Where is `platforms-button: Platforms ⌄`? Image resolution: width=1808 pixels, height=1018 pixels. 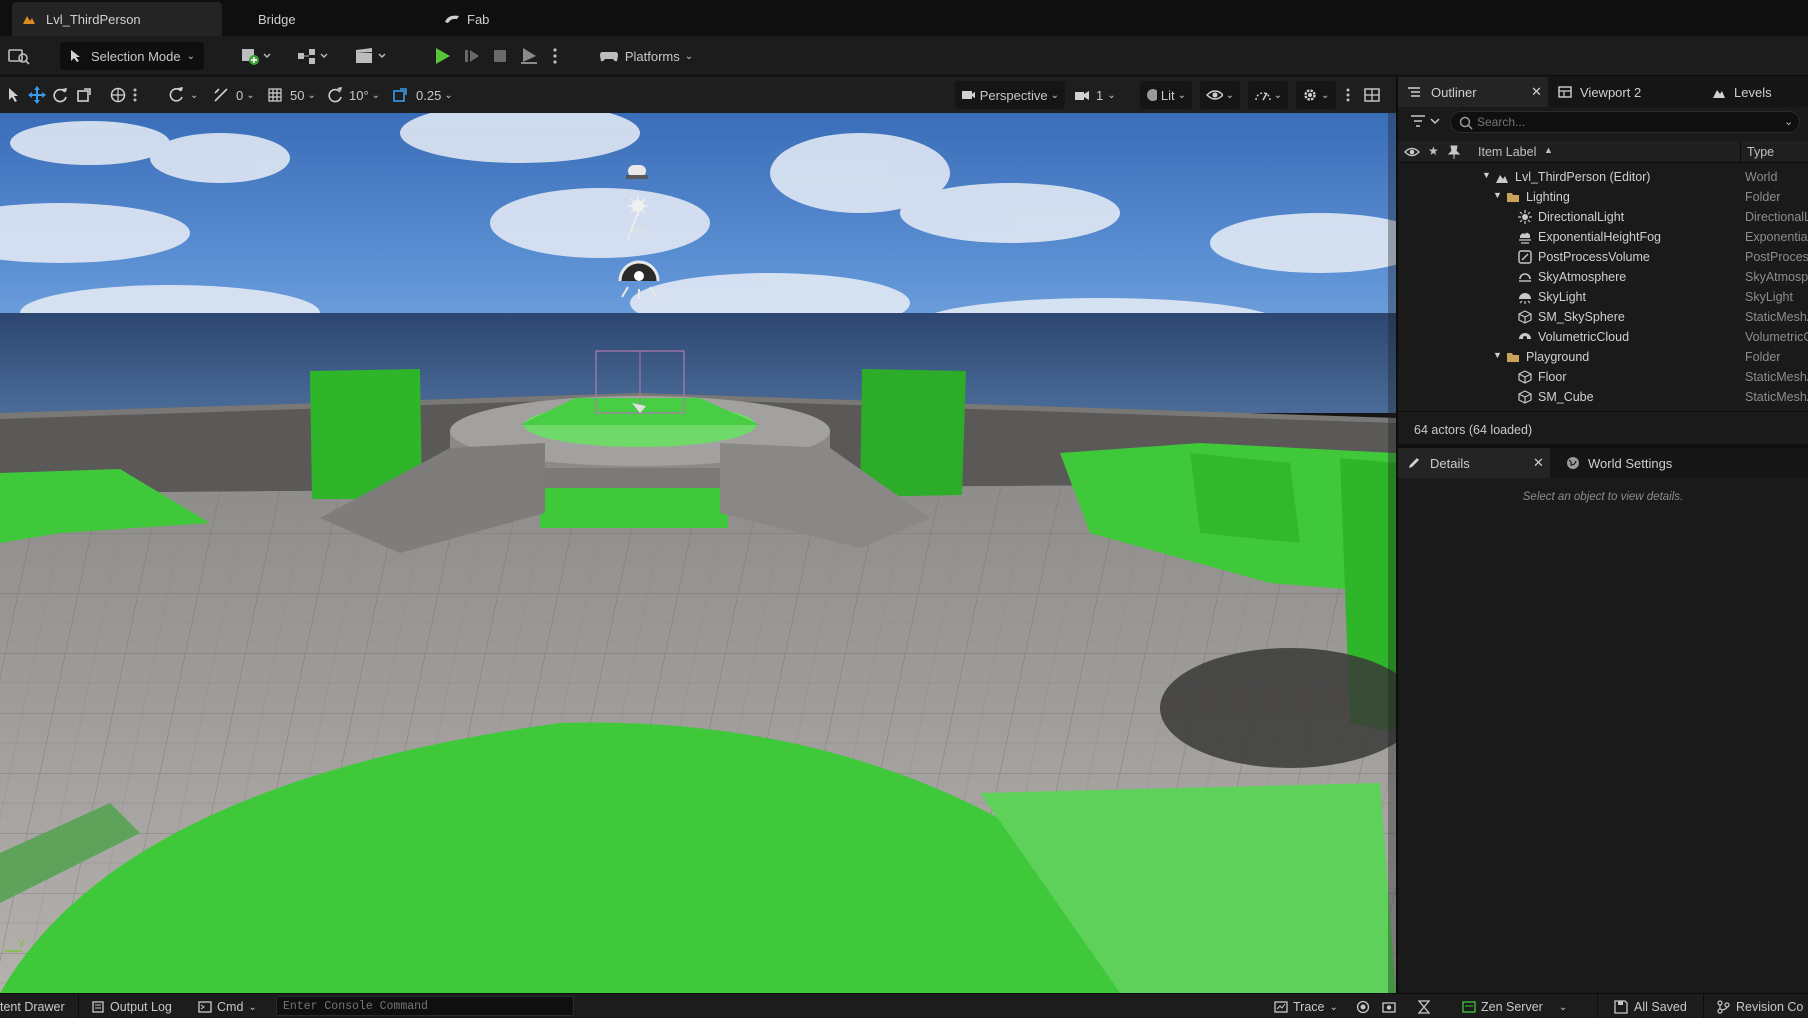
platforms-button: Platforms ⌄ is located at coordinates (646, 56).